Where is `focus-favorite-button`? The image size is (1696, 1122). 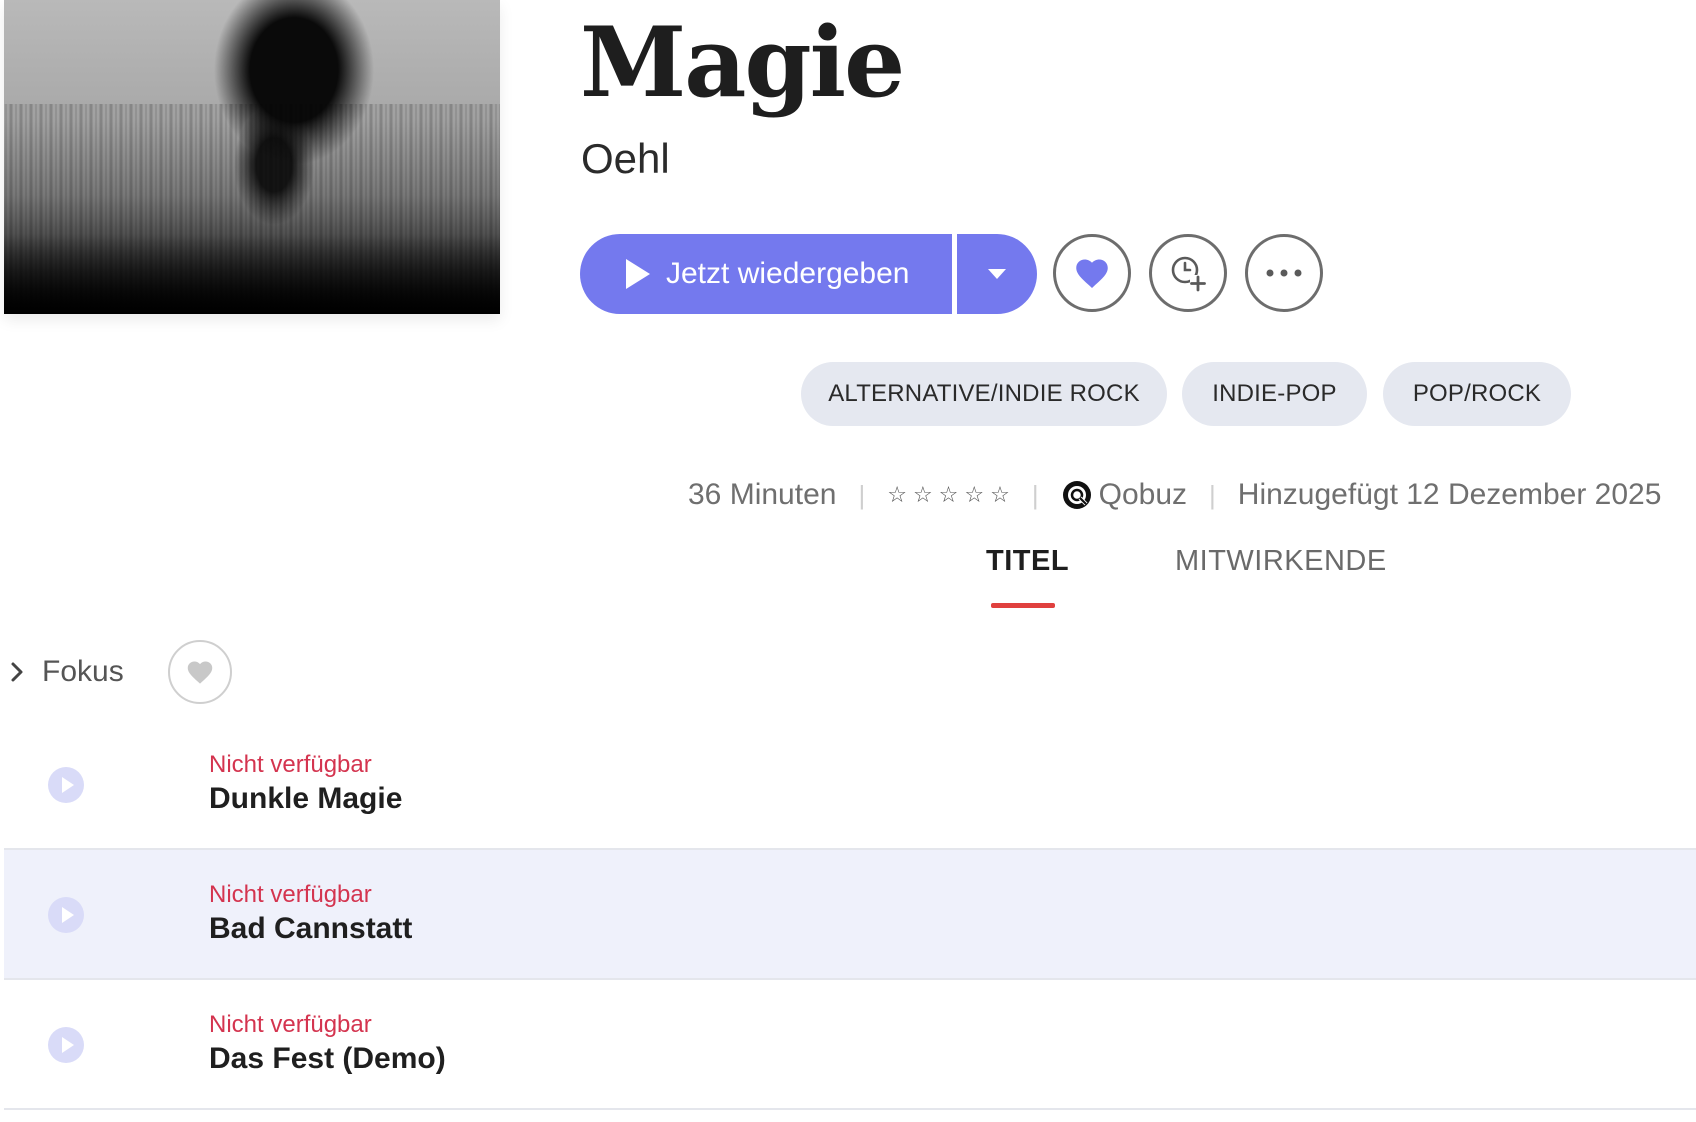
focus-favorite-button is located at coordinates (200, 672).